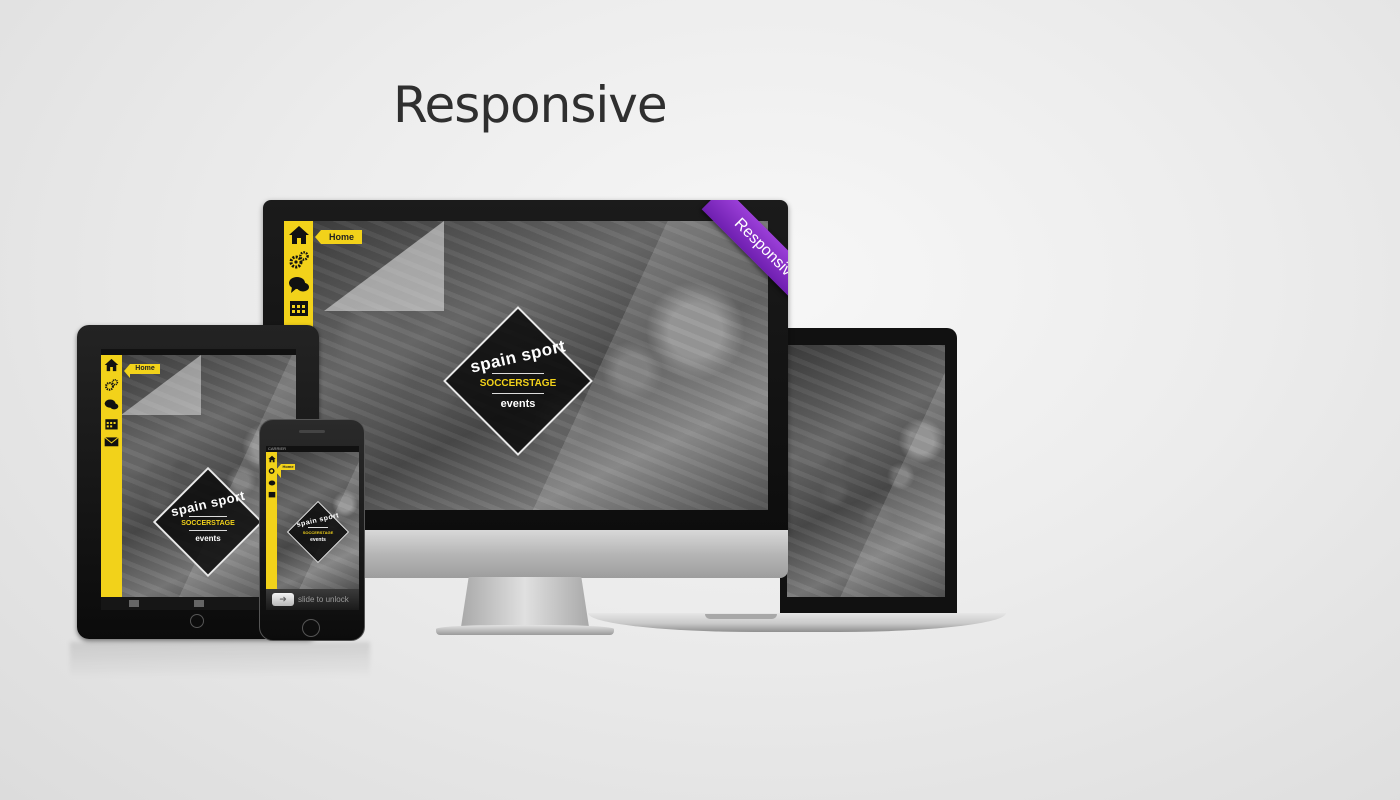 Image resolution: width=1400 pixels, height=800 pixels. What do you see at coordinates (111, 441) in the screenshot?
I see `mail-icon` at bounding box center [111, 441].